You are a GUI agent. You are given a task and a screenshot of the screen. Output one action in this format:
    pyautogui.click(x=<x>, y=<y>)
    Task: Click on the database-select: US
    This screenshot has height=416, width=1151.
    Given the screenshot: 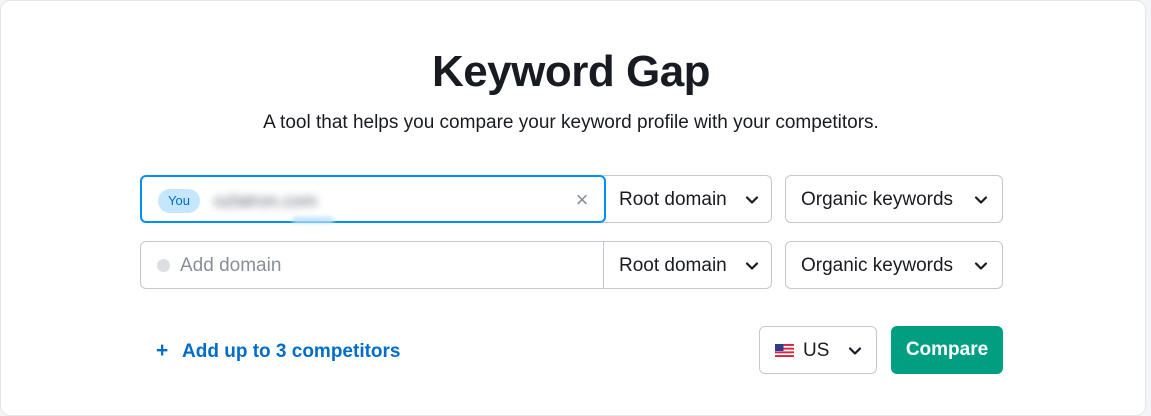 What is the action you would take?
    pyautogui.click(x=818, y=350)
    